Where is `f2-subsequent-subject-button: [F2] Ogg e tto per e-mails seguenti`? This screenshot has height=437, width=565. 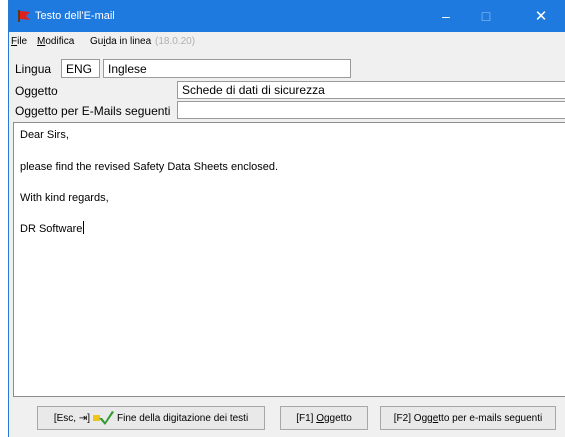 f2-subsequent-subject-button: [F2] Ogg e tto per e-mails seguenti is located at coordinates (468, 418).